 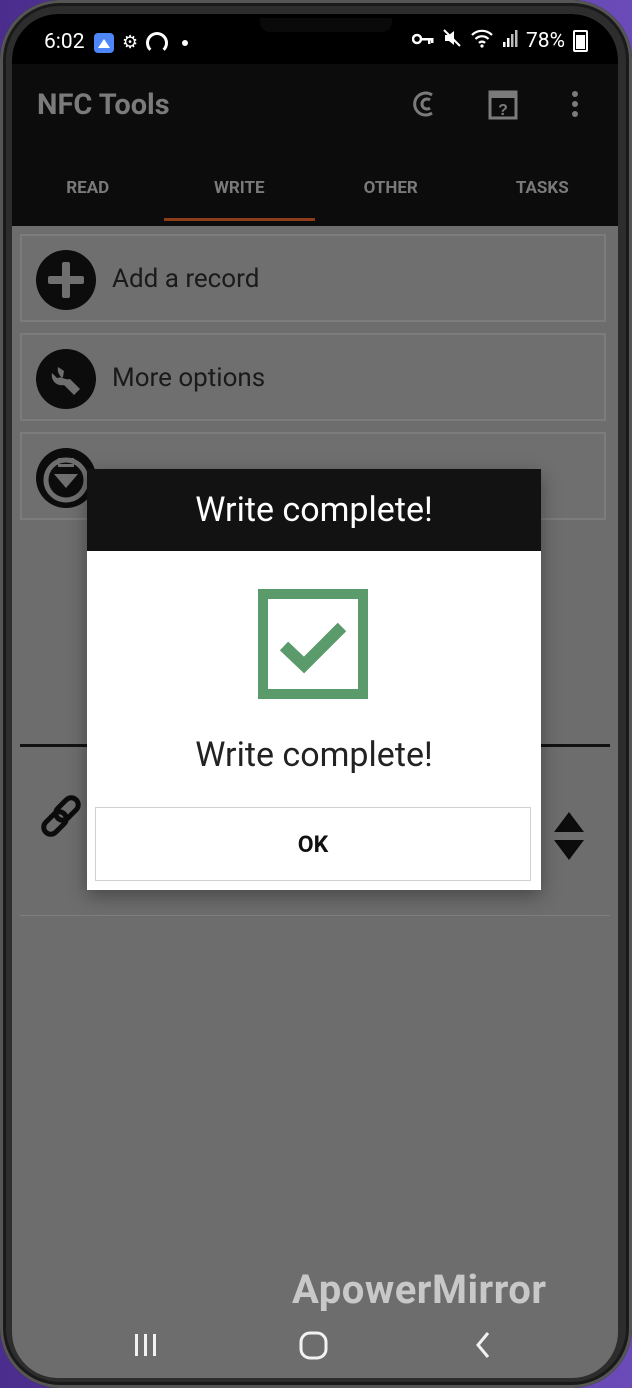 I want to click on camera-notch, so click(x=326, y=25).